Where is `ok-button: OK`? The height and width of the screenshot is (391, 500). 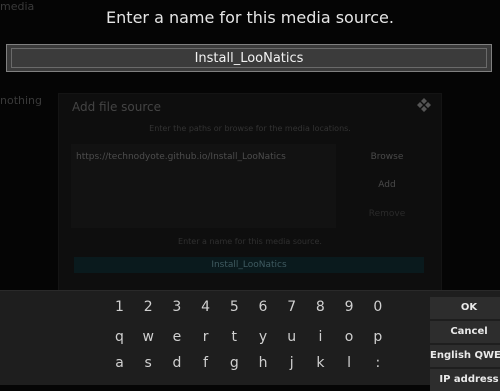 ok-button: OK is located at coordinates (465, 308).